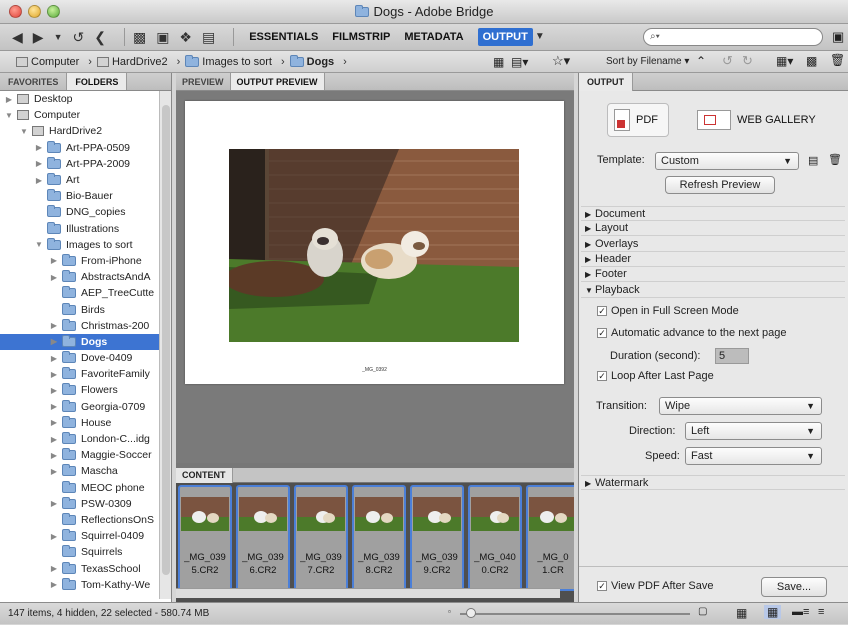  What do you see at coordinates (813, 160) in the screenshot?
I see `save-template-icon: ▤` at bounding box center [813, 160].